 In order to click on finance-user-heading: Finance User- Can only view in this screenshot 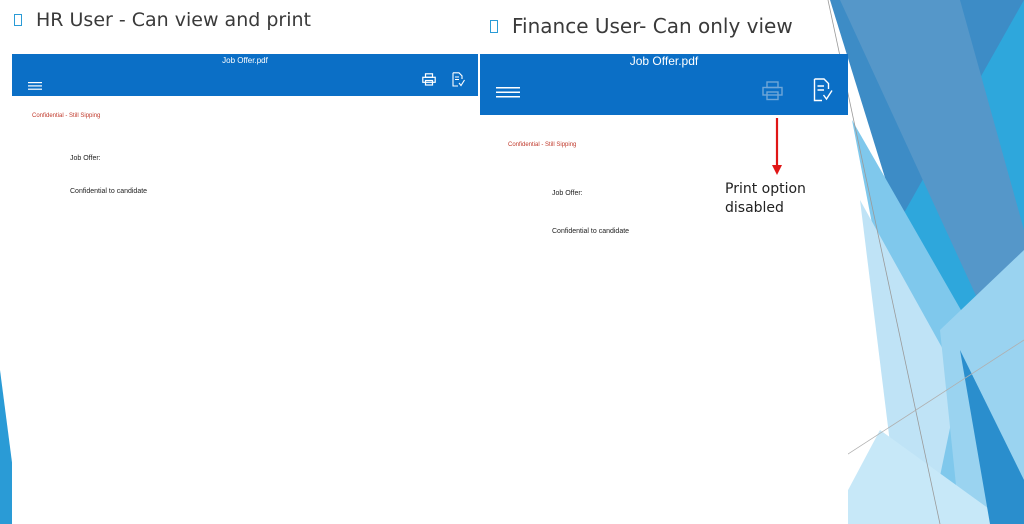, I will do `click(641, 26)`.